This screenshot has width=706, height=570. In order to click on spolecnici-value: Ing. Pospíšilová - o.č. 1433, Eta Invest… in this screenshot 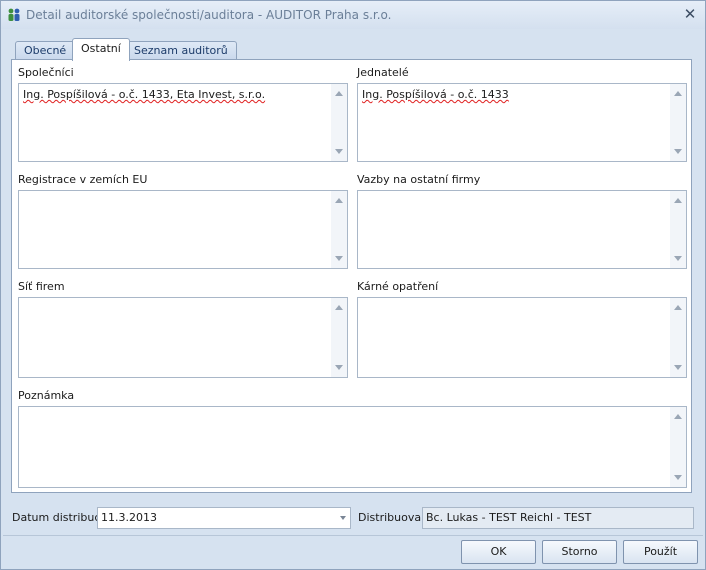, I will do `click(144, 94)`.